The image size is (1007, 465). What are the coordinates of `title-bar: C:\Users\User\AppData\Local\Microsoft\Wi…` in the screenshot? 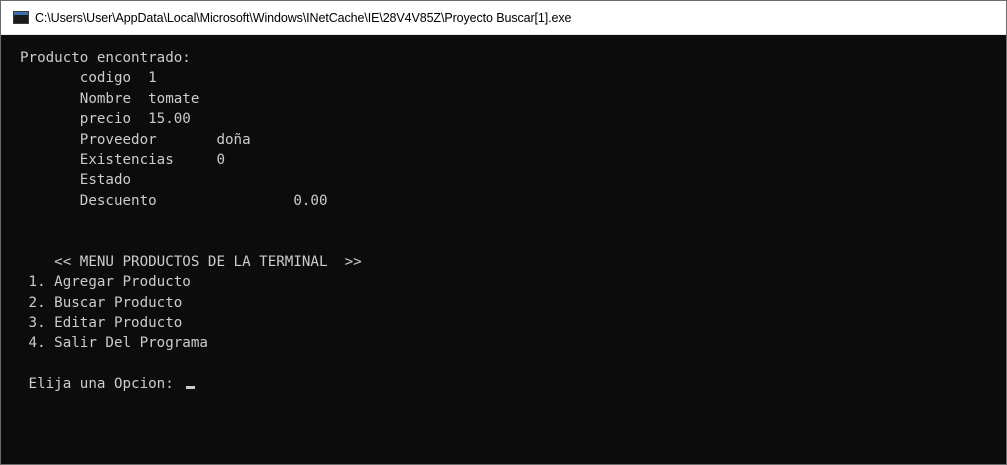 It's located at (503, 18).